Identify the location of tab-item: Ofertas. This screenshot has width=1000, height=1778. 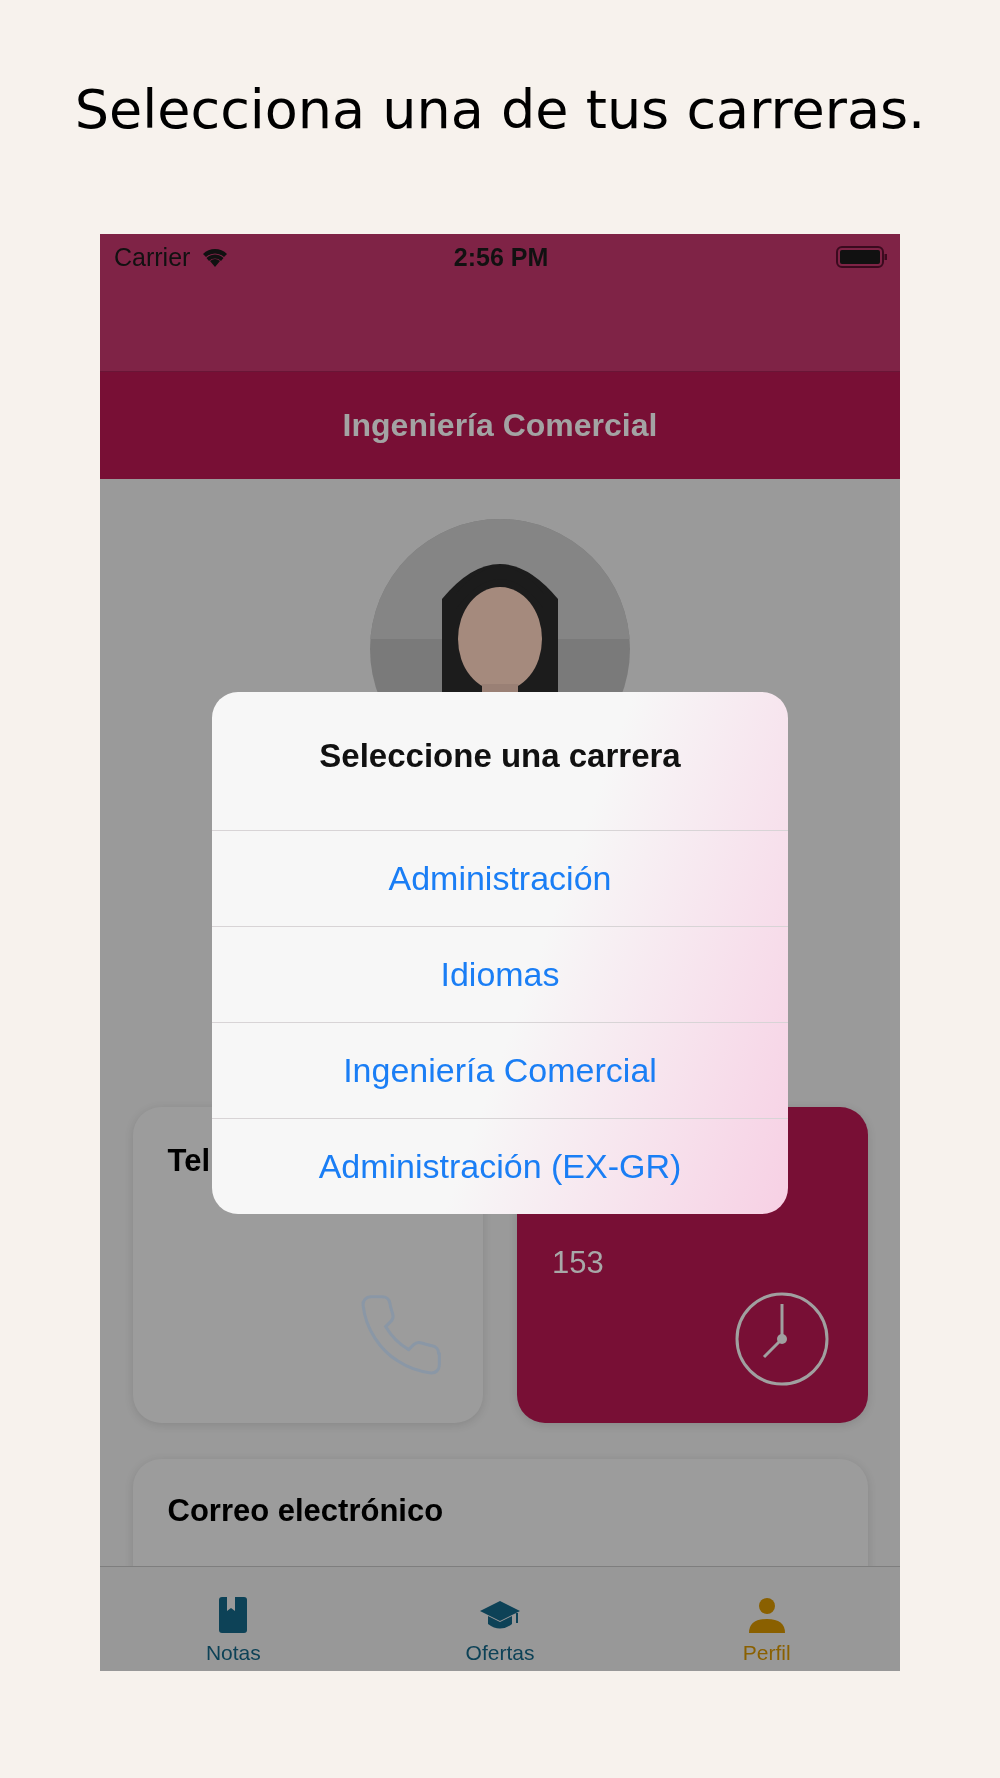
(500, 1619).